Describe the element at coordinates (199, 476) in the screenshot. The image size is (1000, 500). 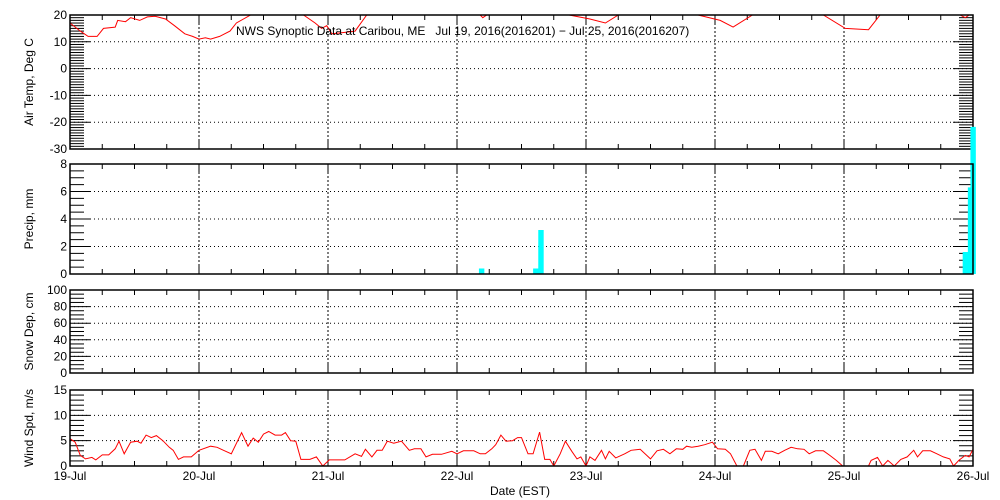
I see `x-tick-label: 20-Jul` at that location.